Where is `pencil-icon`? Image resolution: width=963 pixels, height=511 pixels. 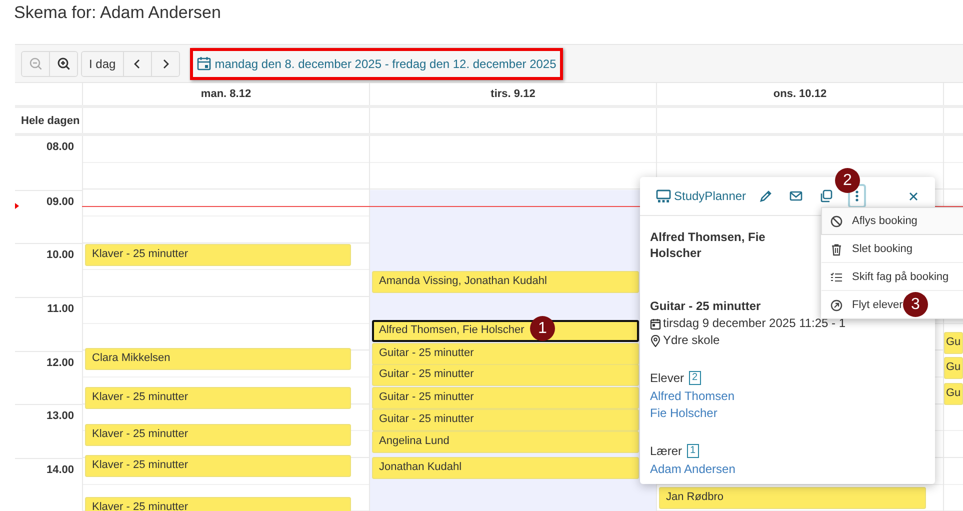 pencil-icon is located at coordinates (766, 196).